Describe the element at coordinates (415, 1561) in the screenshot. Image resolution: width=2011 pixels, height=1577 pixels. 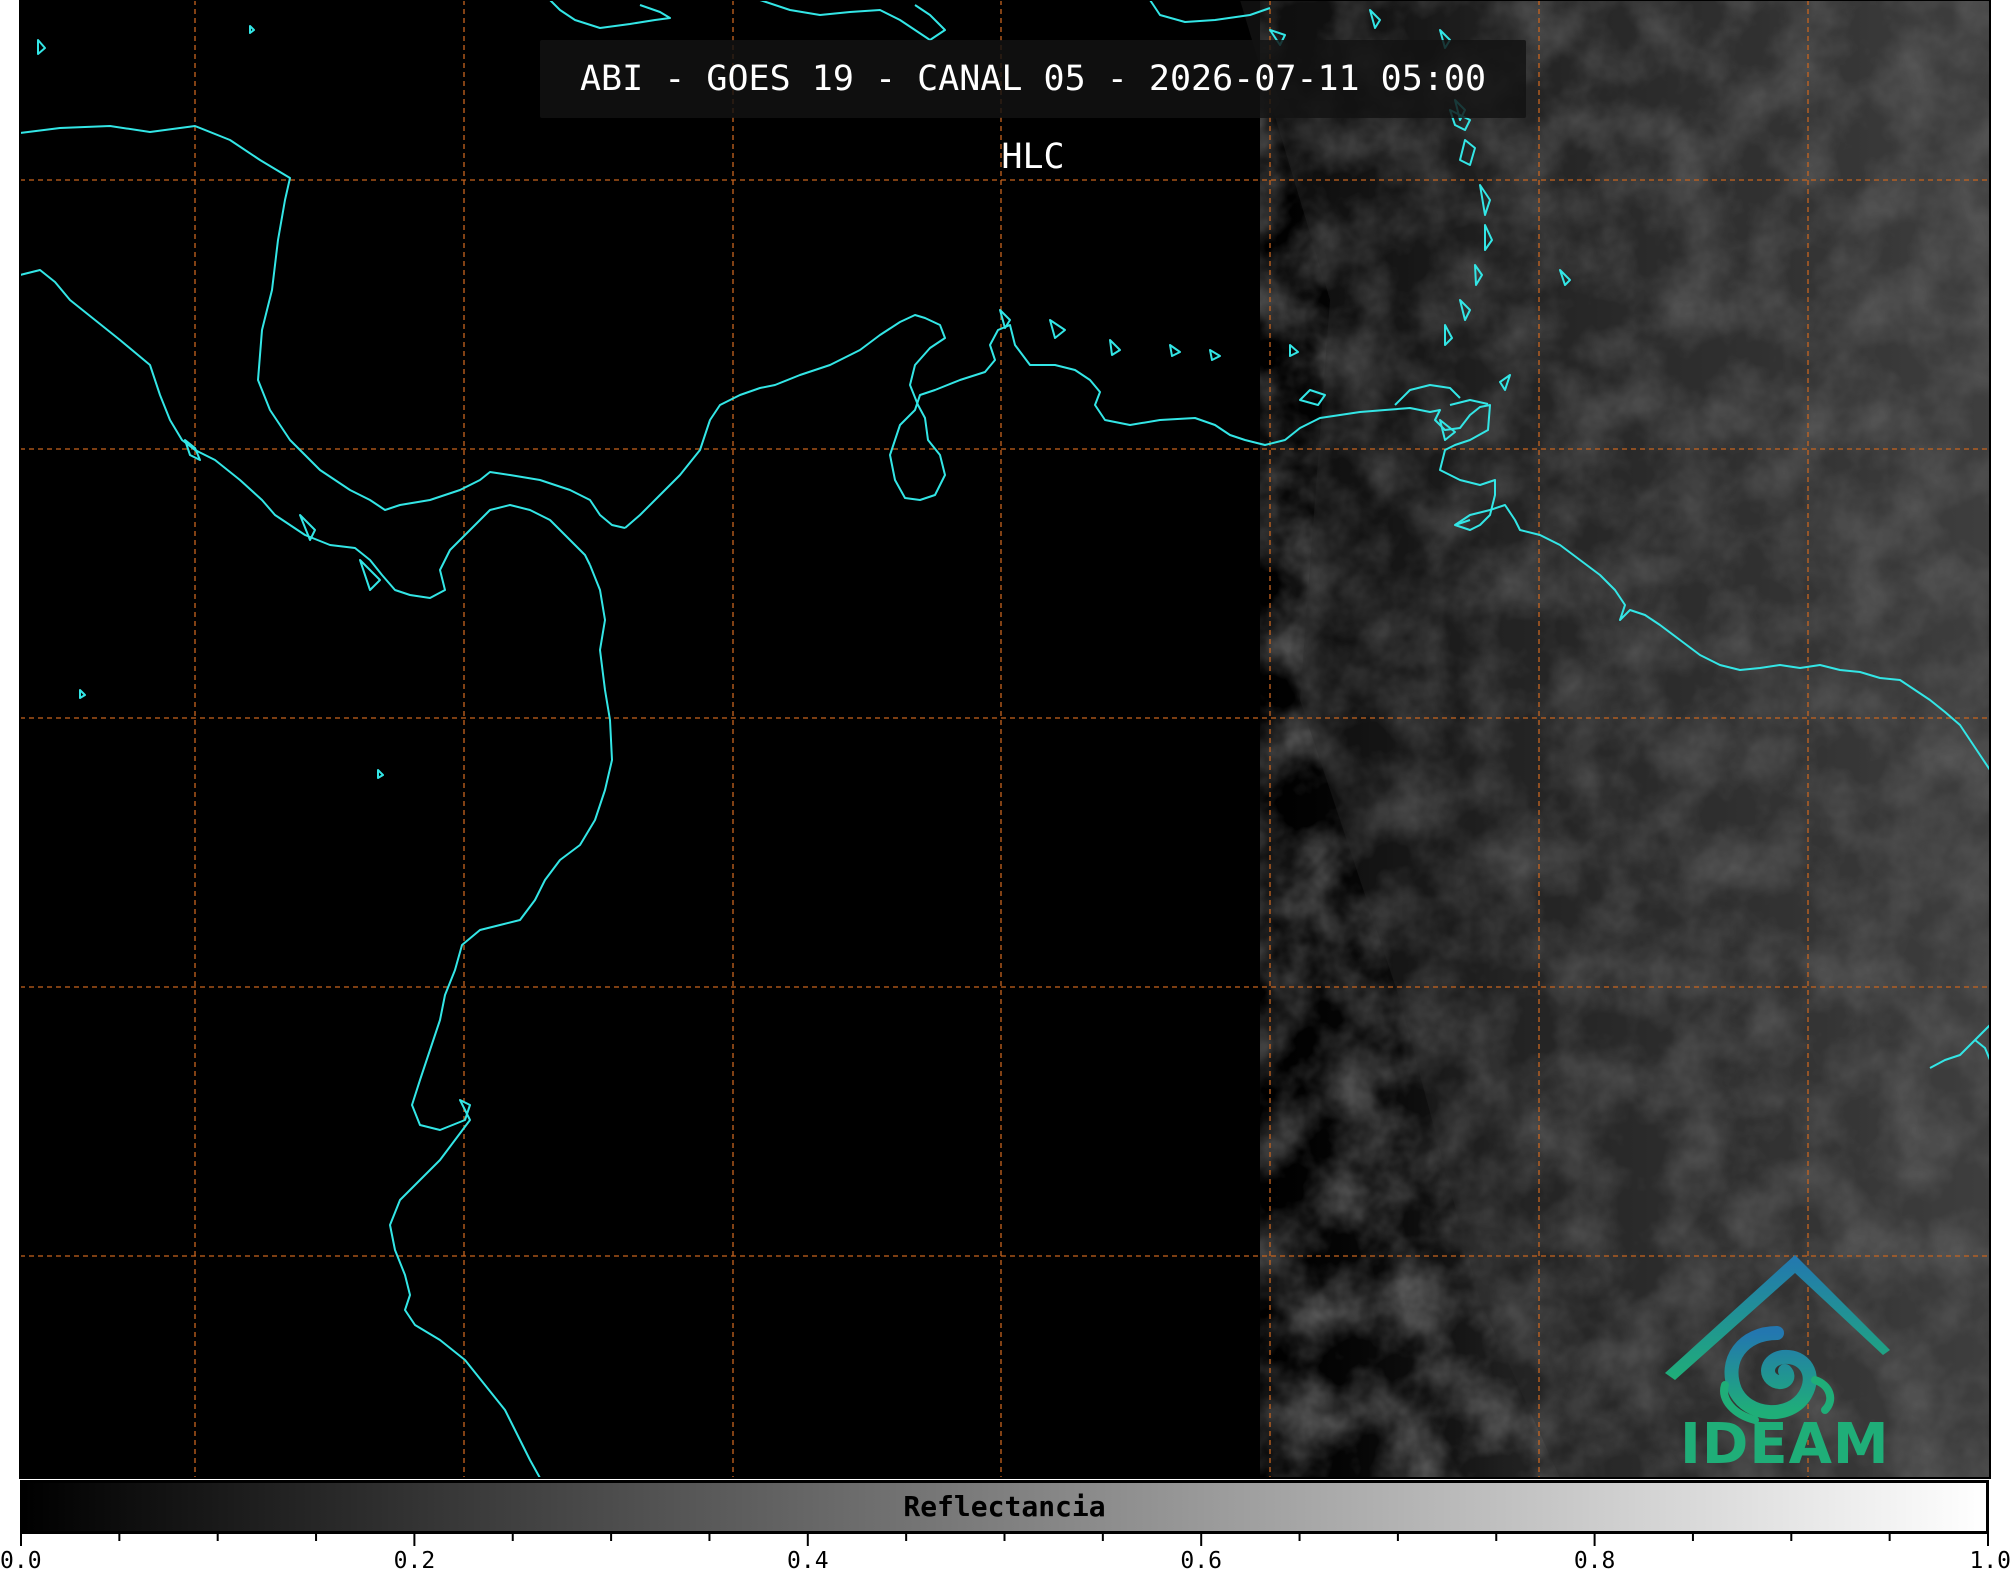
I see `colorbar-tick-label: 0.2` at that location.